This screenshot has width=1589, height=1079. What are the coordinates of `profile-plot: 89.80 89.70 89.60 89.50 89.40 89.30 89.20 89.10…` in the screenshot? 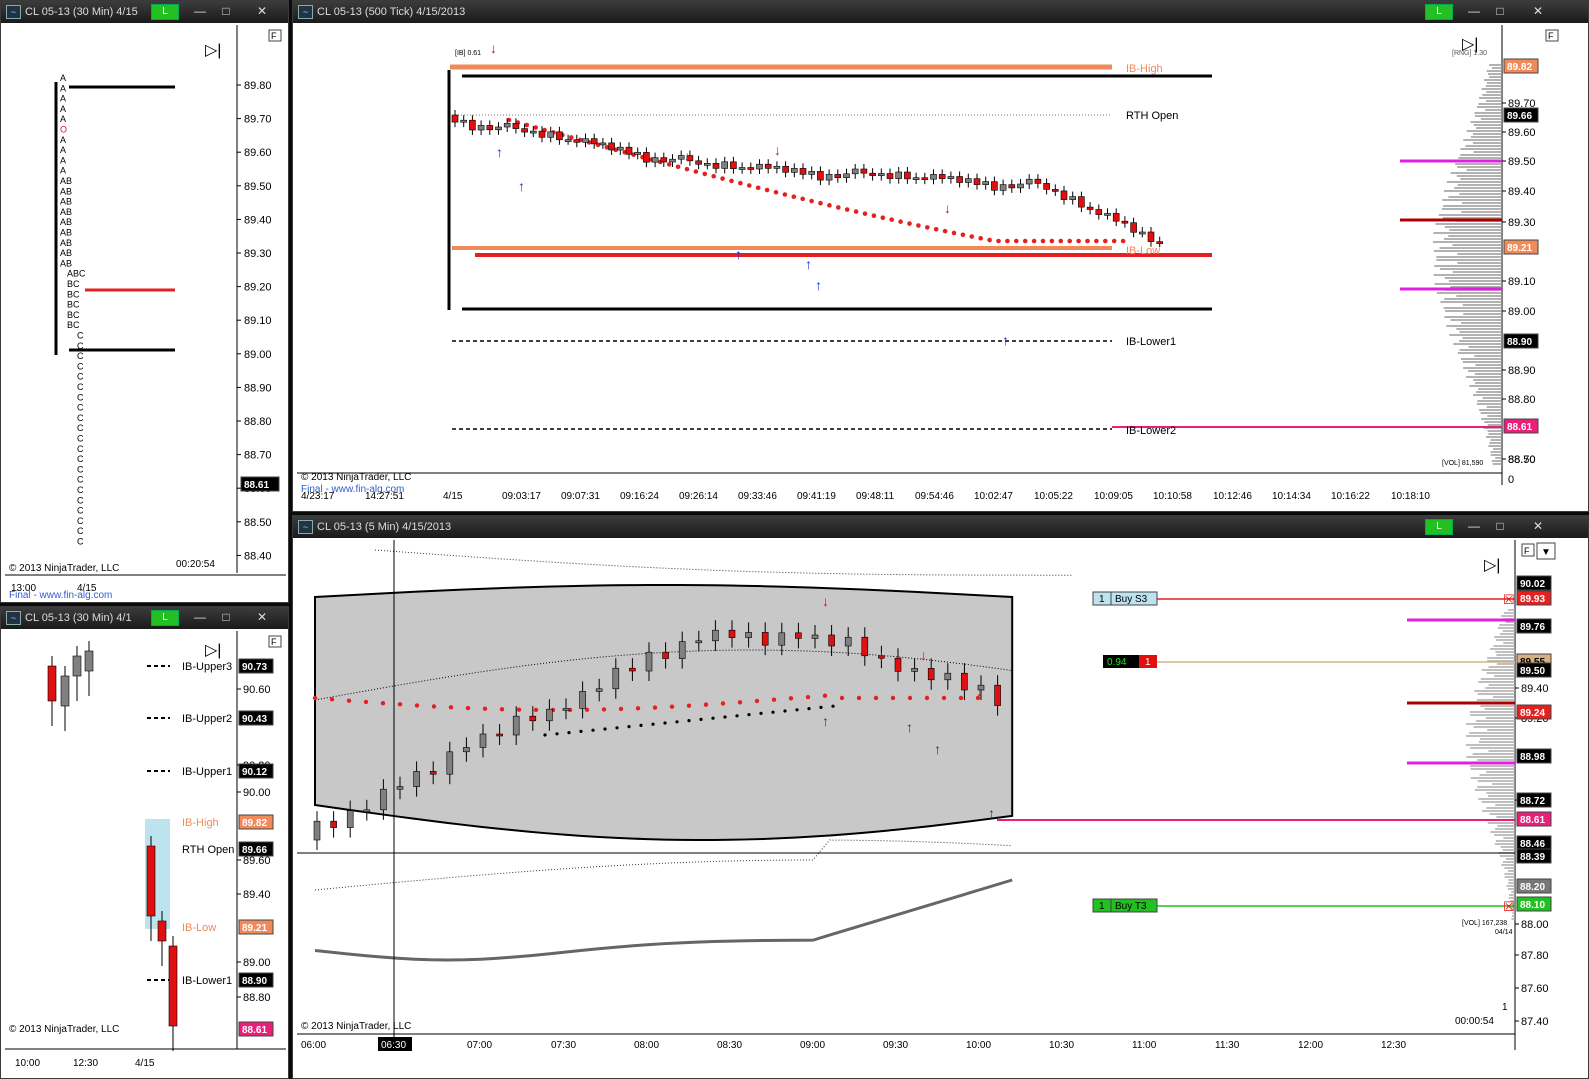 It's located at (145, 312).